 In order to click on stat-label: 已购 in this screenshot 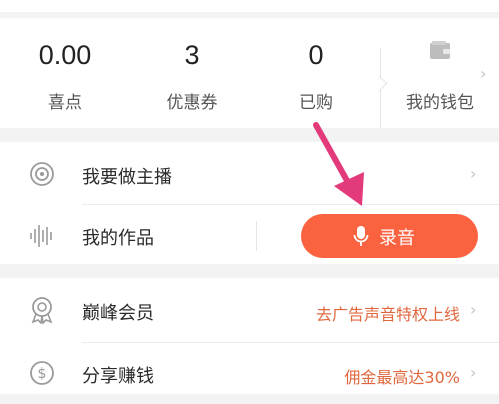, I will do `click(316, 103)`.